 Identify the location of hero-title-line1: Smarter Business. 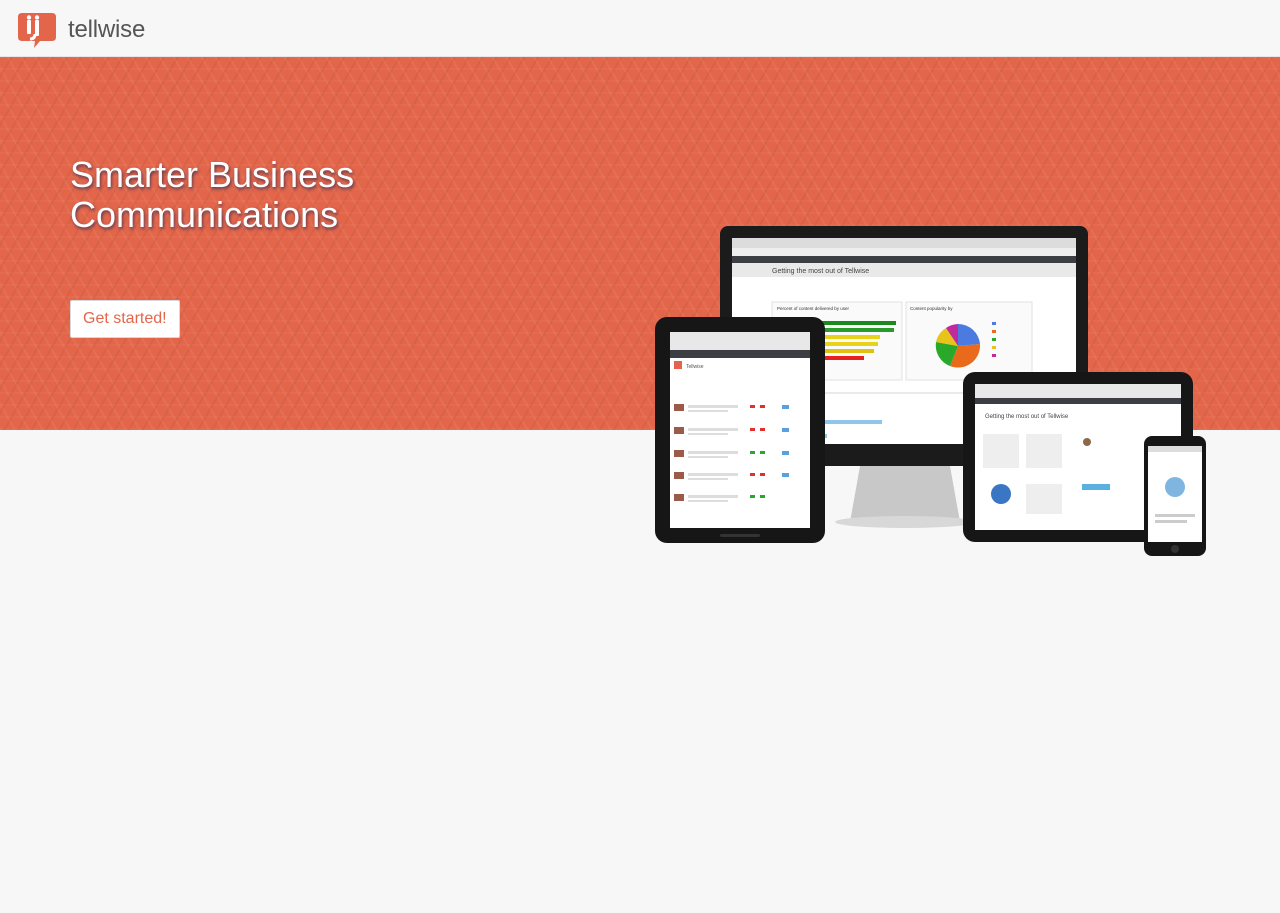
(212, 174).